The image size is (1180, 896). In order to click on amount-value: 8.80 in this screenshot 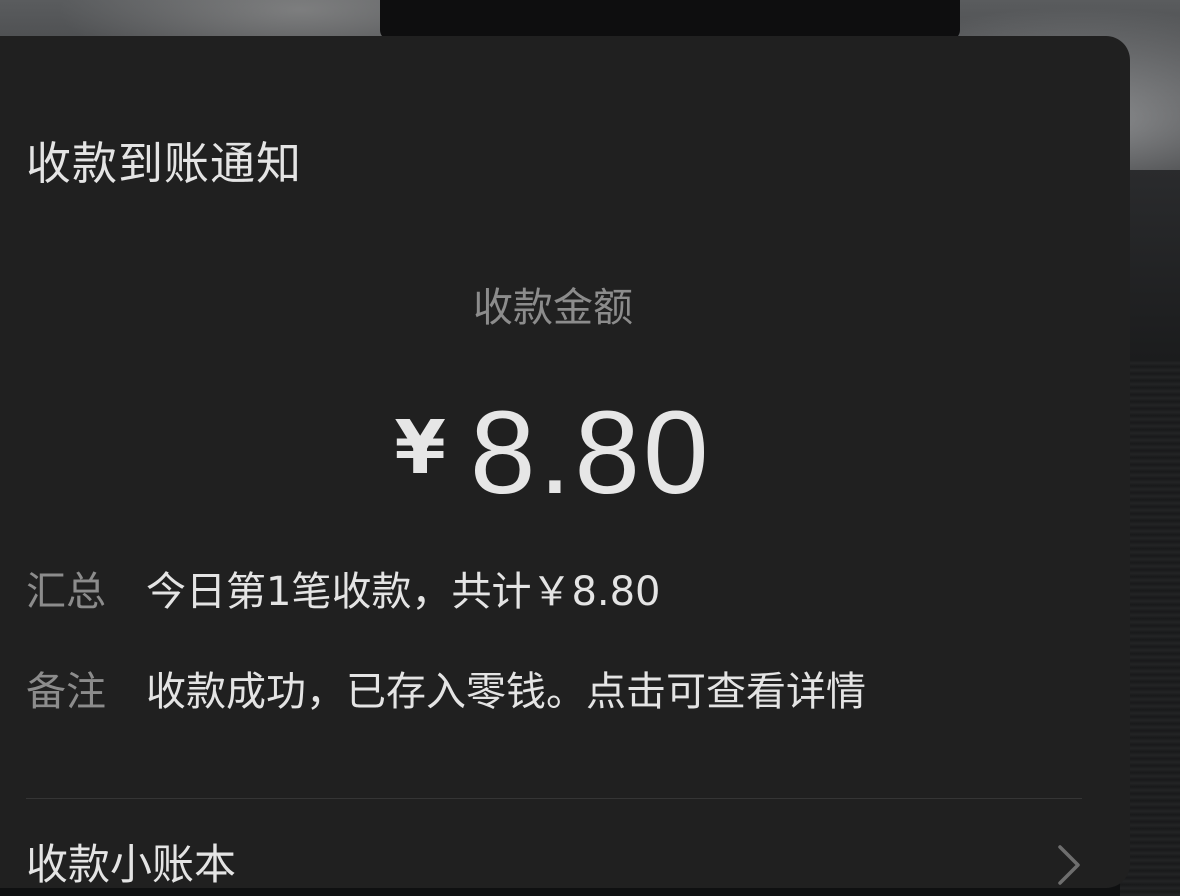, I will do `click(590, 453)`.